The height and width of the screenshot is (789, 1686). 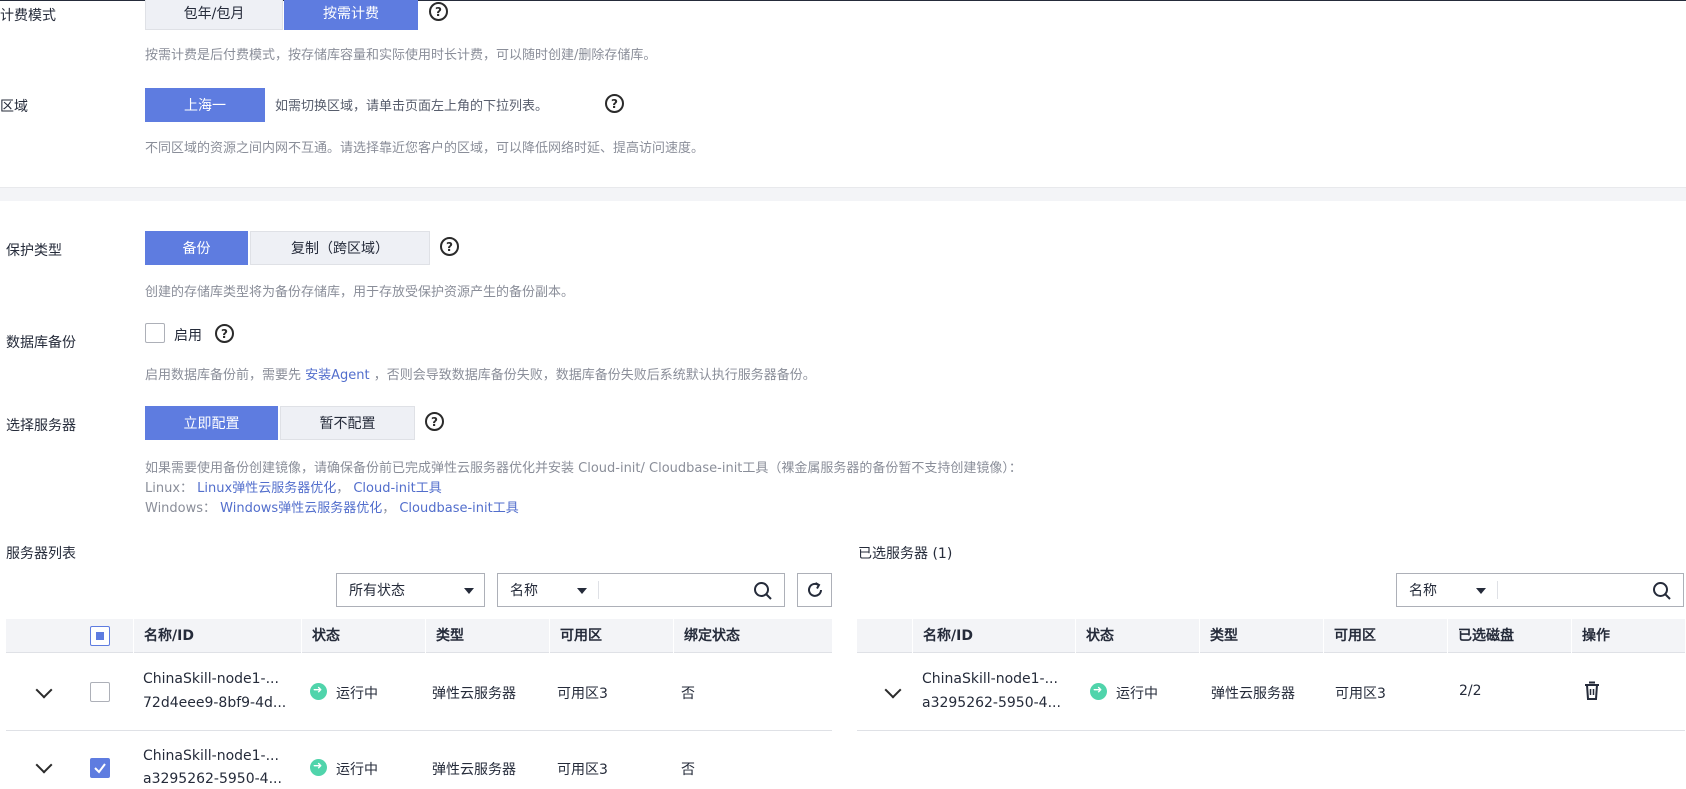 What do you see at coordinates (196, 248) in the screenshot?
I see `protection-option-backup: 备份` at bounding box center [196, 248].